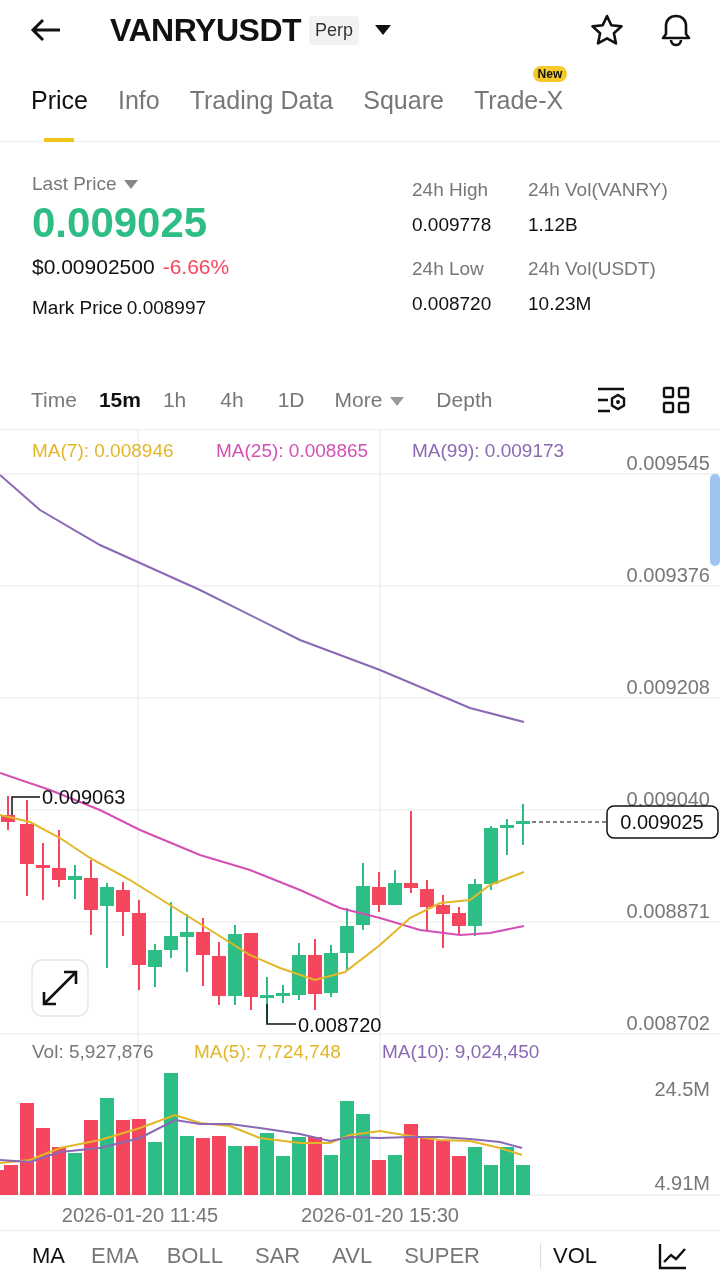 The height and width of the screenshot is (1280, 720). Describe the element at coordinates (103, 450) in the screenshot. I see `ma-legend: MA(7): 0.008946` at that location.